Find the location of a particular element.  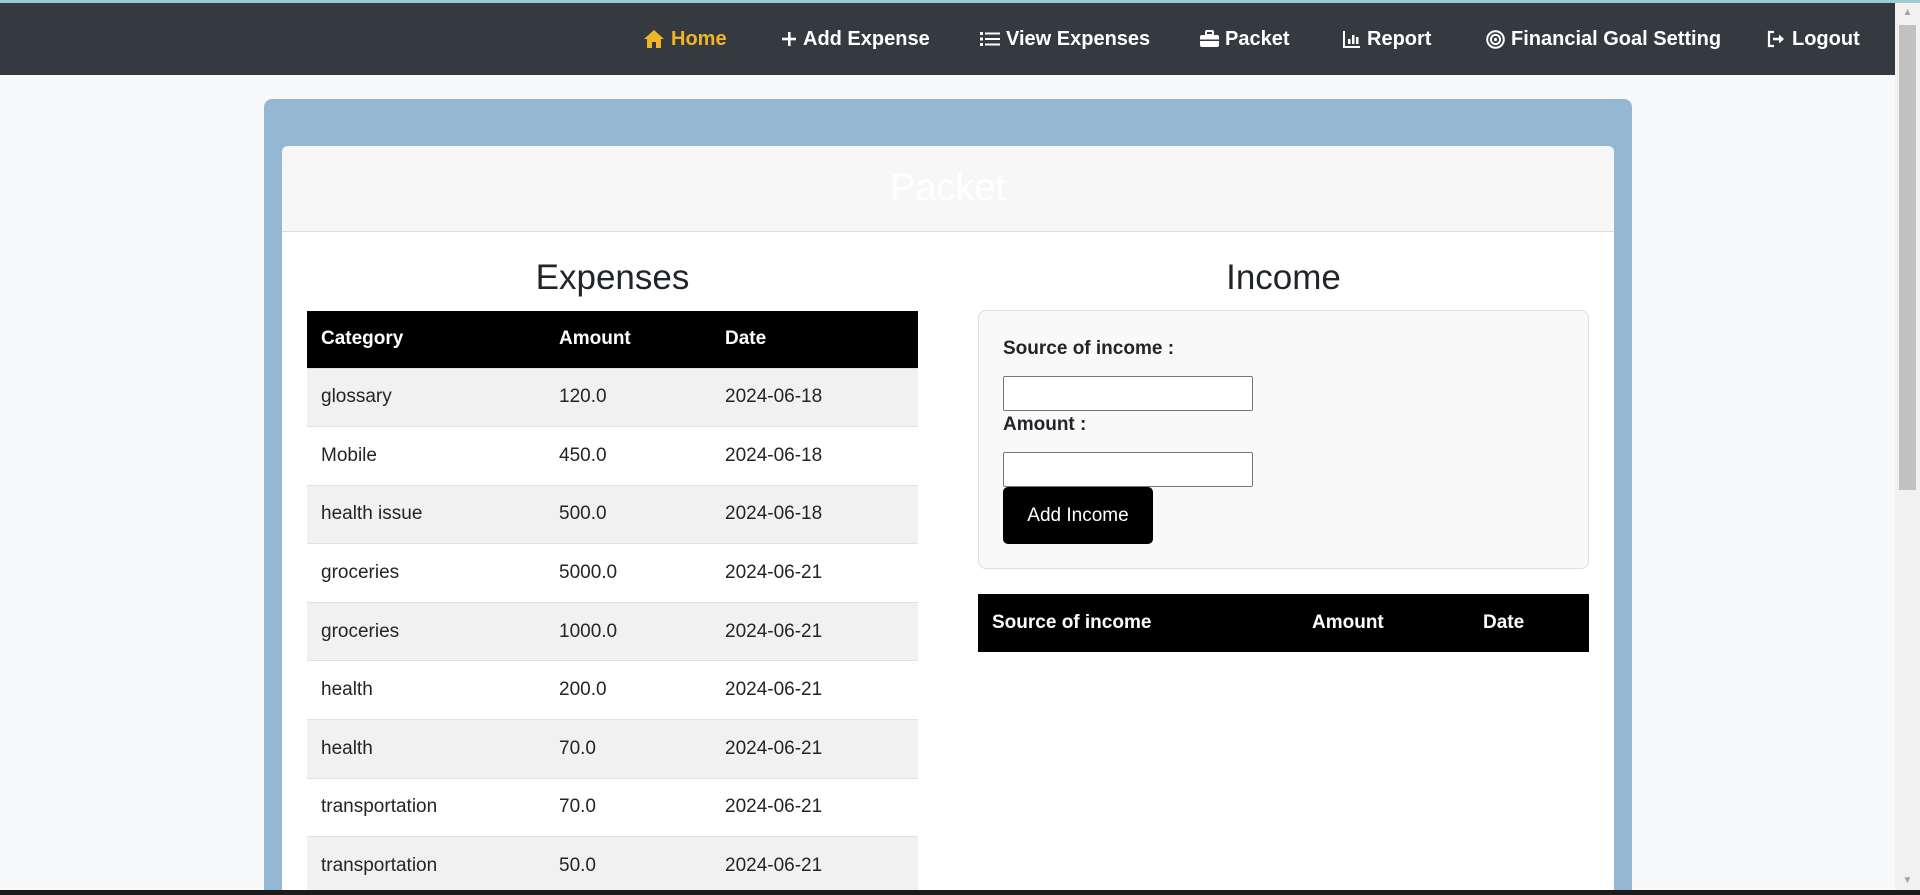

scroll-up-arrow-icon: ▲ is located at coordinates (1907, 12).